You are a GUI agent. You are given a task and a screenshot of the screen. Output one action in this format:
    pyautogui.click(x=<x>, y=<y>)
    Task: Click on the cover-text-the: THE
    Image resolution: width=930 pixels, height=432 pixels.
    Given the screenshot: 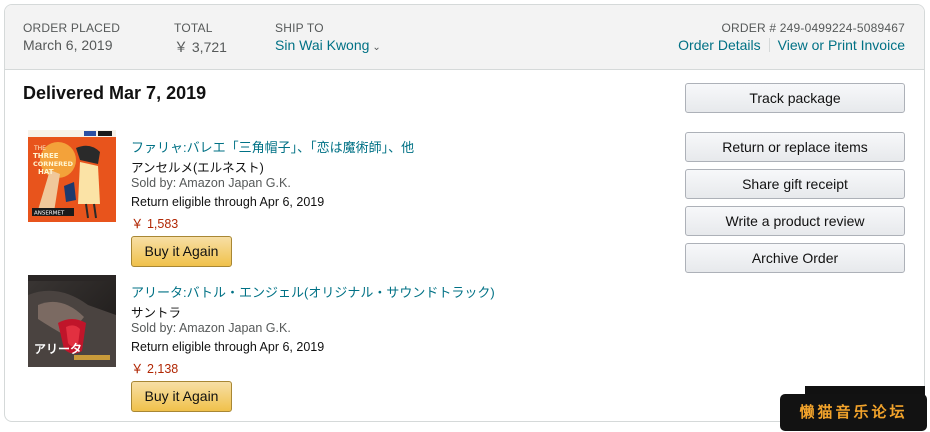 What is the action you would take?
    pyautogui.click(x=39, y=148)
    